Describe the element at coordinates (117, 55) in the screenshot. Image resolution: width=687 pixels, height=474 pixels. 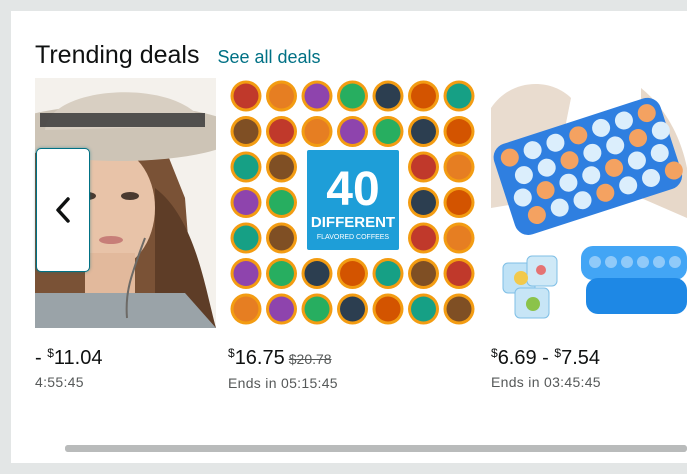
I see `section-title: Trending deals` at that location.